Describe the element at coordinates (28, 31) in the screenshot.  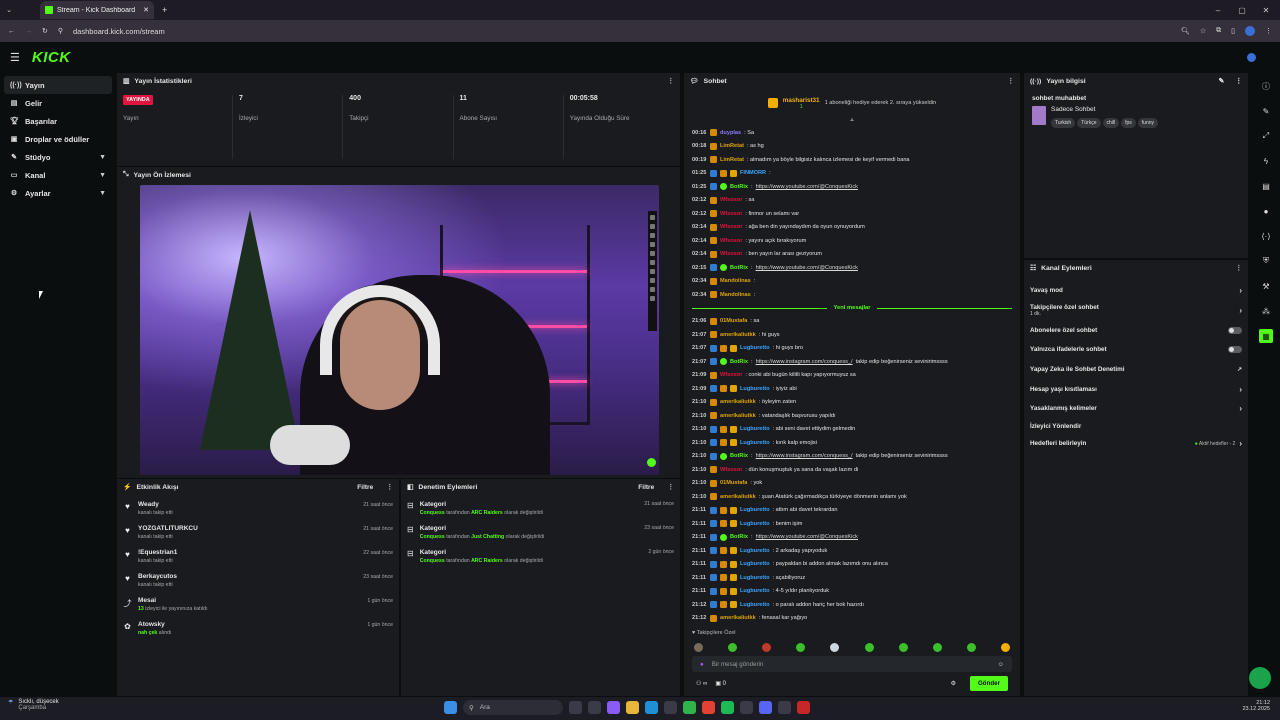
I see `forward-icon: →` at that location.